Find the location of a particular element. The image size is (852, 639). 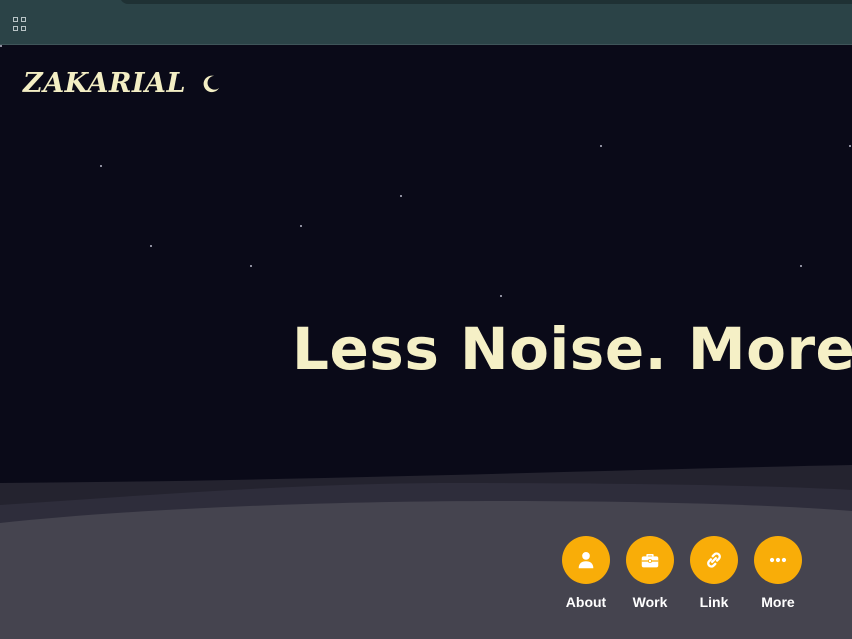

apps-grid-icon is located at coordinates (20, 24).